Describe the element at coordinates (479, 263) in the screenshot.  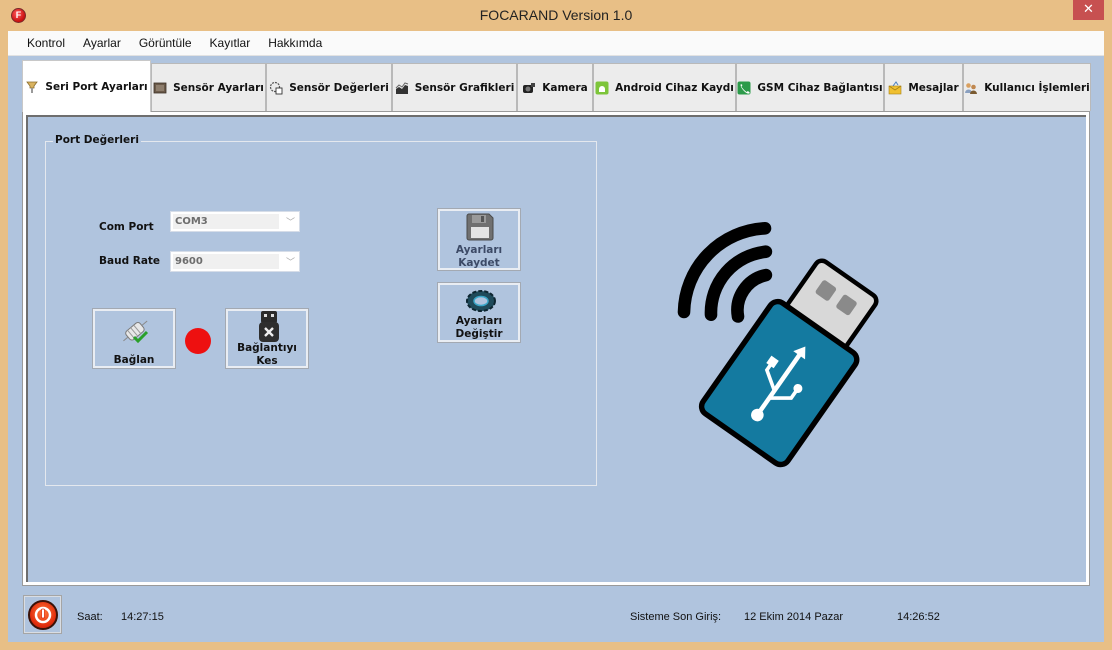
I see `save-label-line2: Kaydet` at that location.